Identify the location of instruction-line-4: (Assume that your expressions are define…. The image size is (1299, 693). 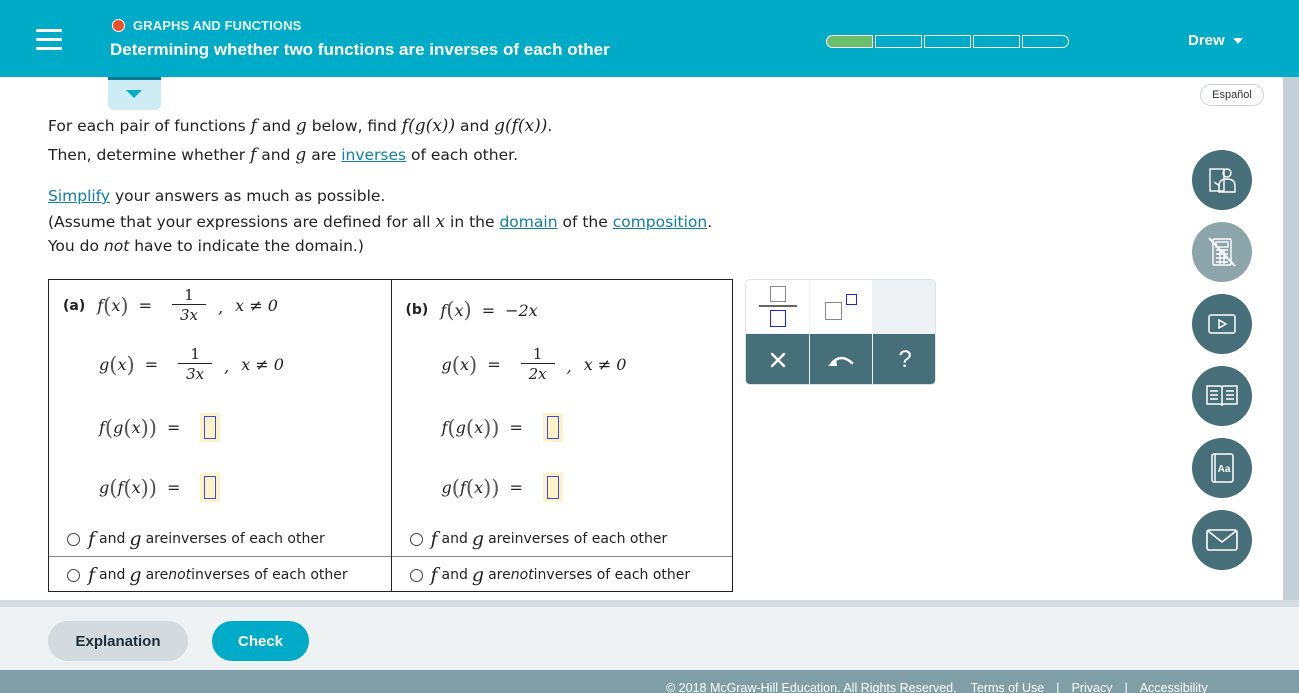
(380, 222).